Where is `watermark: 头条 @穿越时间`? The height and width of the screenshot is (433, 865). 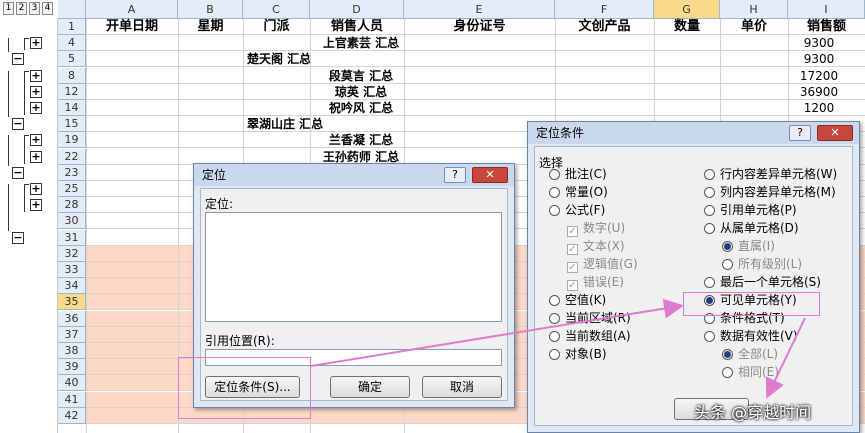 watermark: 头条 @穿越时间 is located at coordinates (753, 412).